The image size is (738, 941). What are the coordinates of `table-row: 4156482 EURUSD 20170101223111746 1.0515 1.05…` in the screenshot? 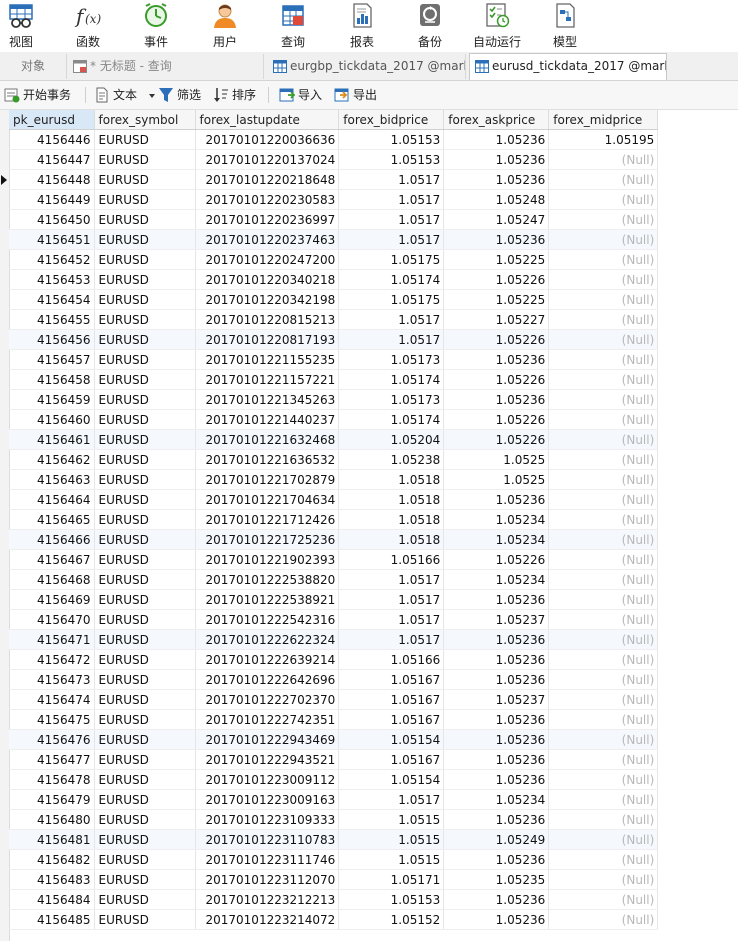 It's located at (334, 859).